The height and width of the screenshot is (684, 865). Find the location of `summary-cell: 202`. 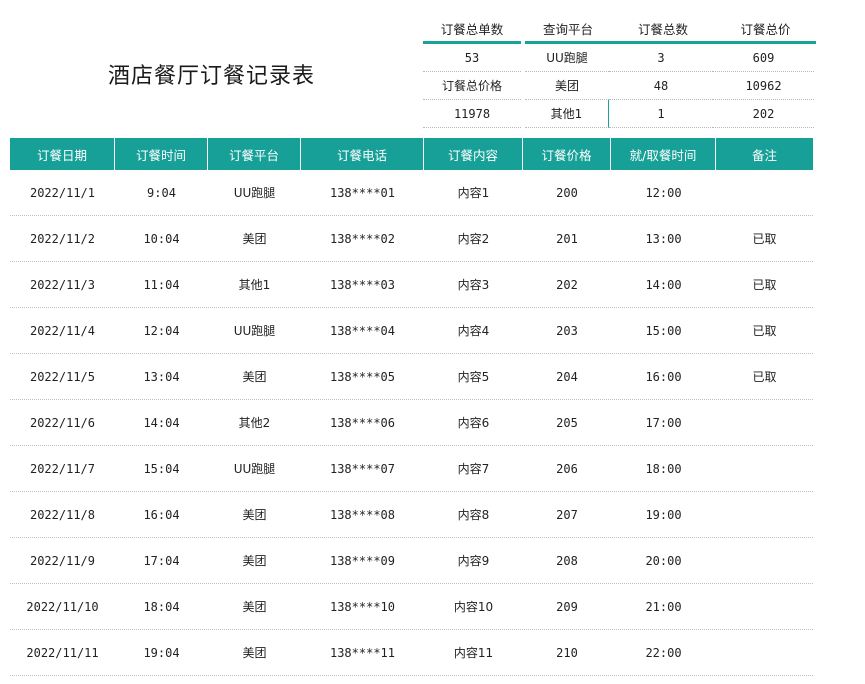

summary-cell: 202 is located at coordinates (763, 114).